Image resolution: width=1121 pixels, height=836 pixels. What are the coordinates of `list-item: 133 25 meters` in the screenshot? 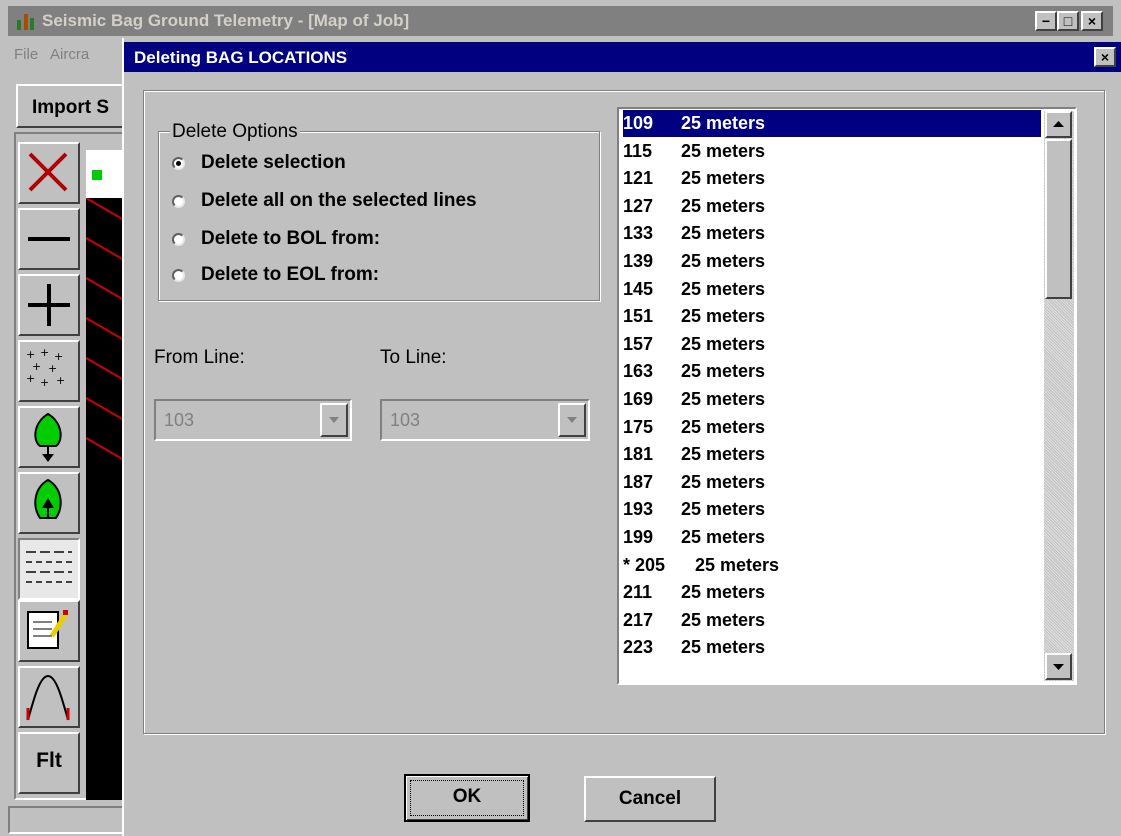 It's located at (833, 233).